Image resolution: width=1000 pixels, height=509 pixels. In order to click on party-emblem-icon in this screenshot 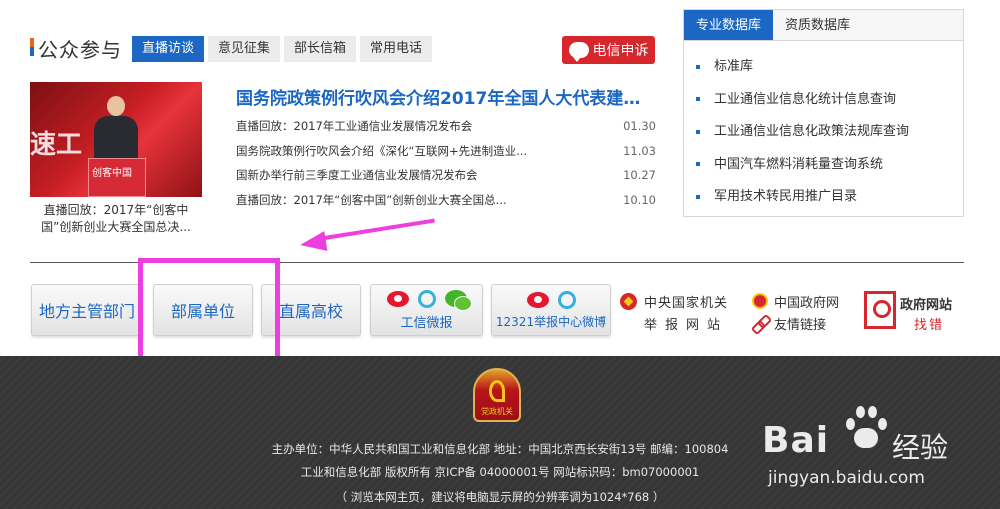, I will do `click(628, 301)`.